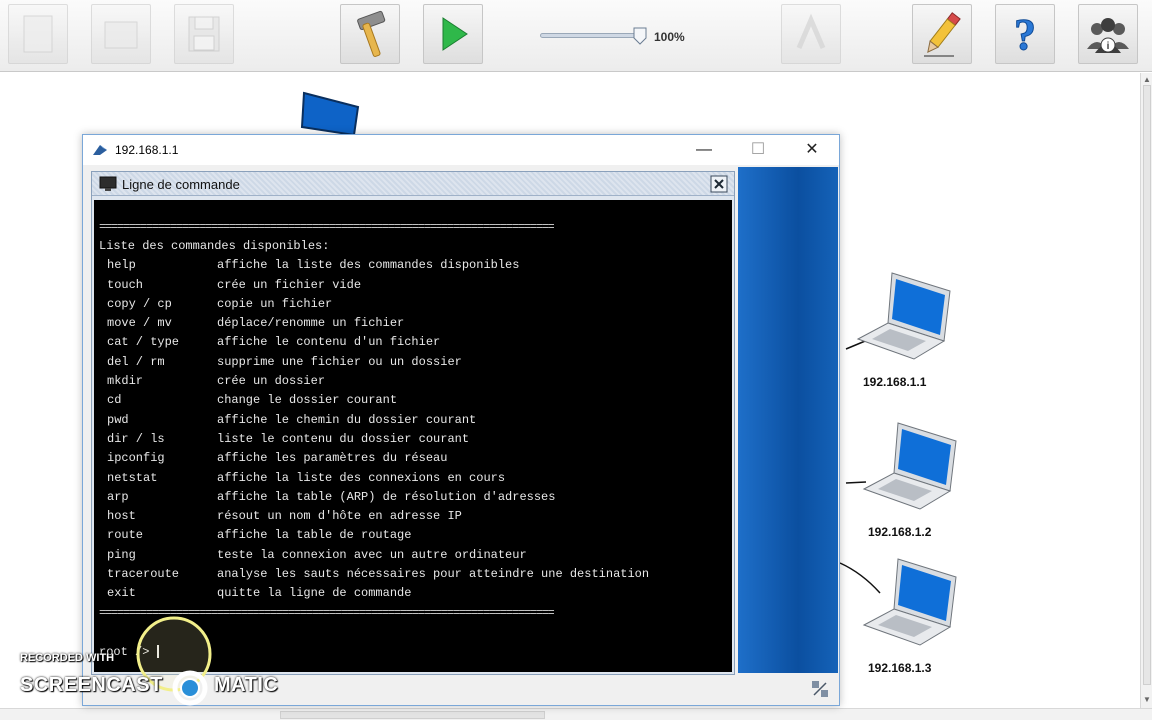 The image size is (1152, 720). What do you see at coordinates (214, 246) in the screenshot?
I see `terminal-heading: Liste des commandes disponibles:` at bounding box center [214, 246].